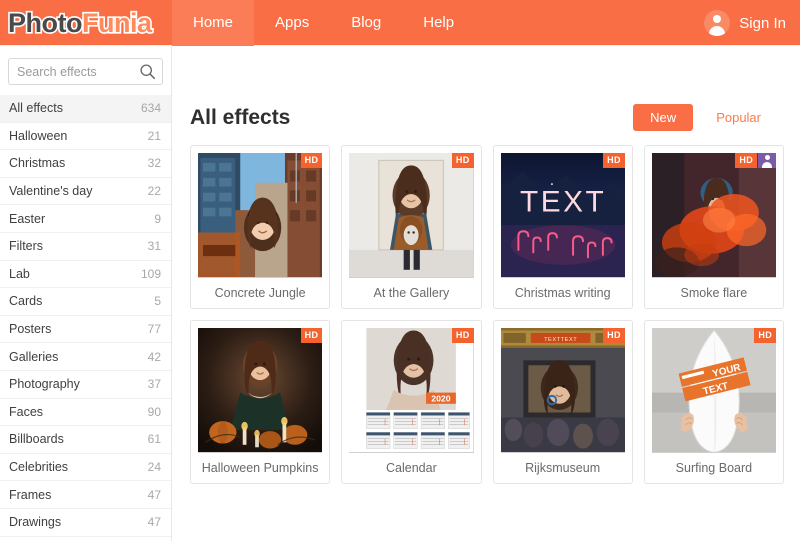 This screenshot has height=541, width=800. What do you see at coordinates (260, 293) in the screenshot?
I see `effect-title: Concrete Jungle` at bounding box center [260, 293].